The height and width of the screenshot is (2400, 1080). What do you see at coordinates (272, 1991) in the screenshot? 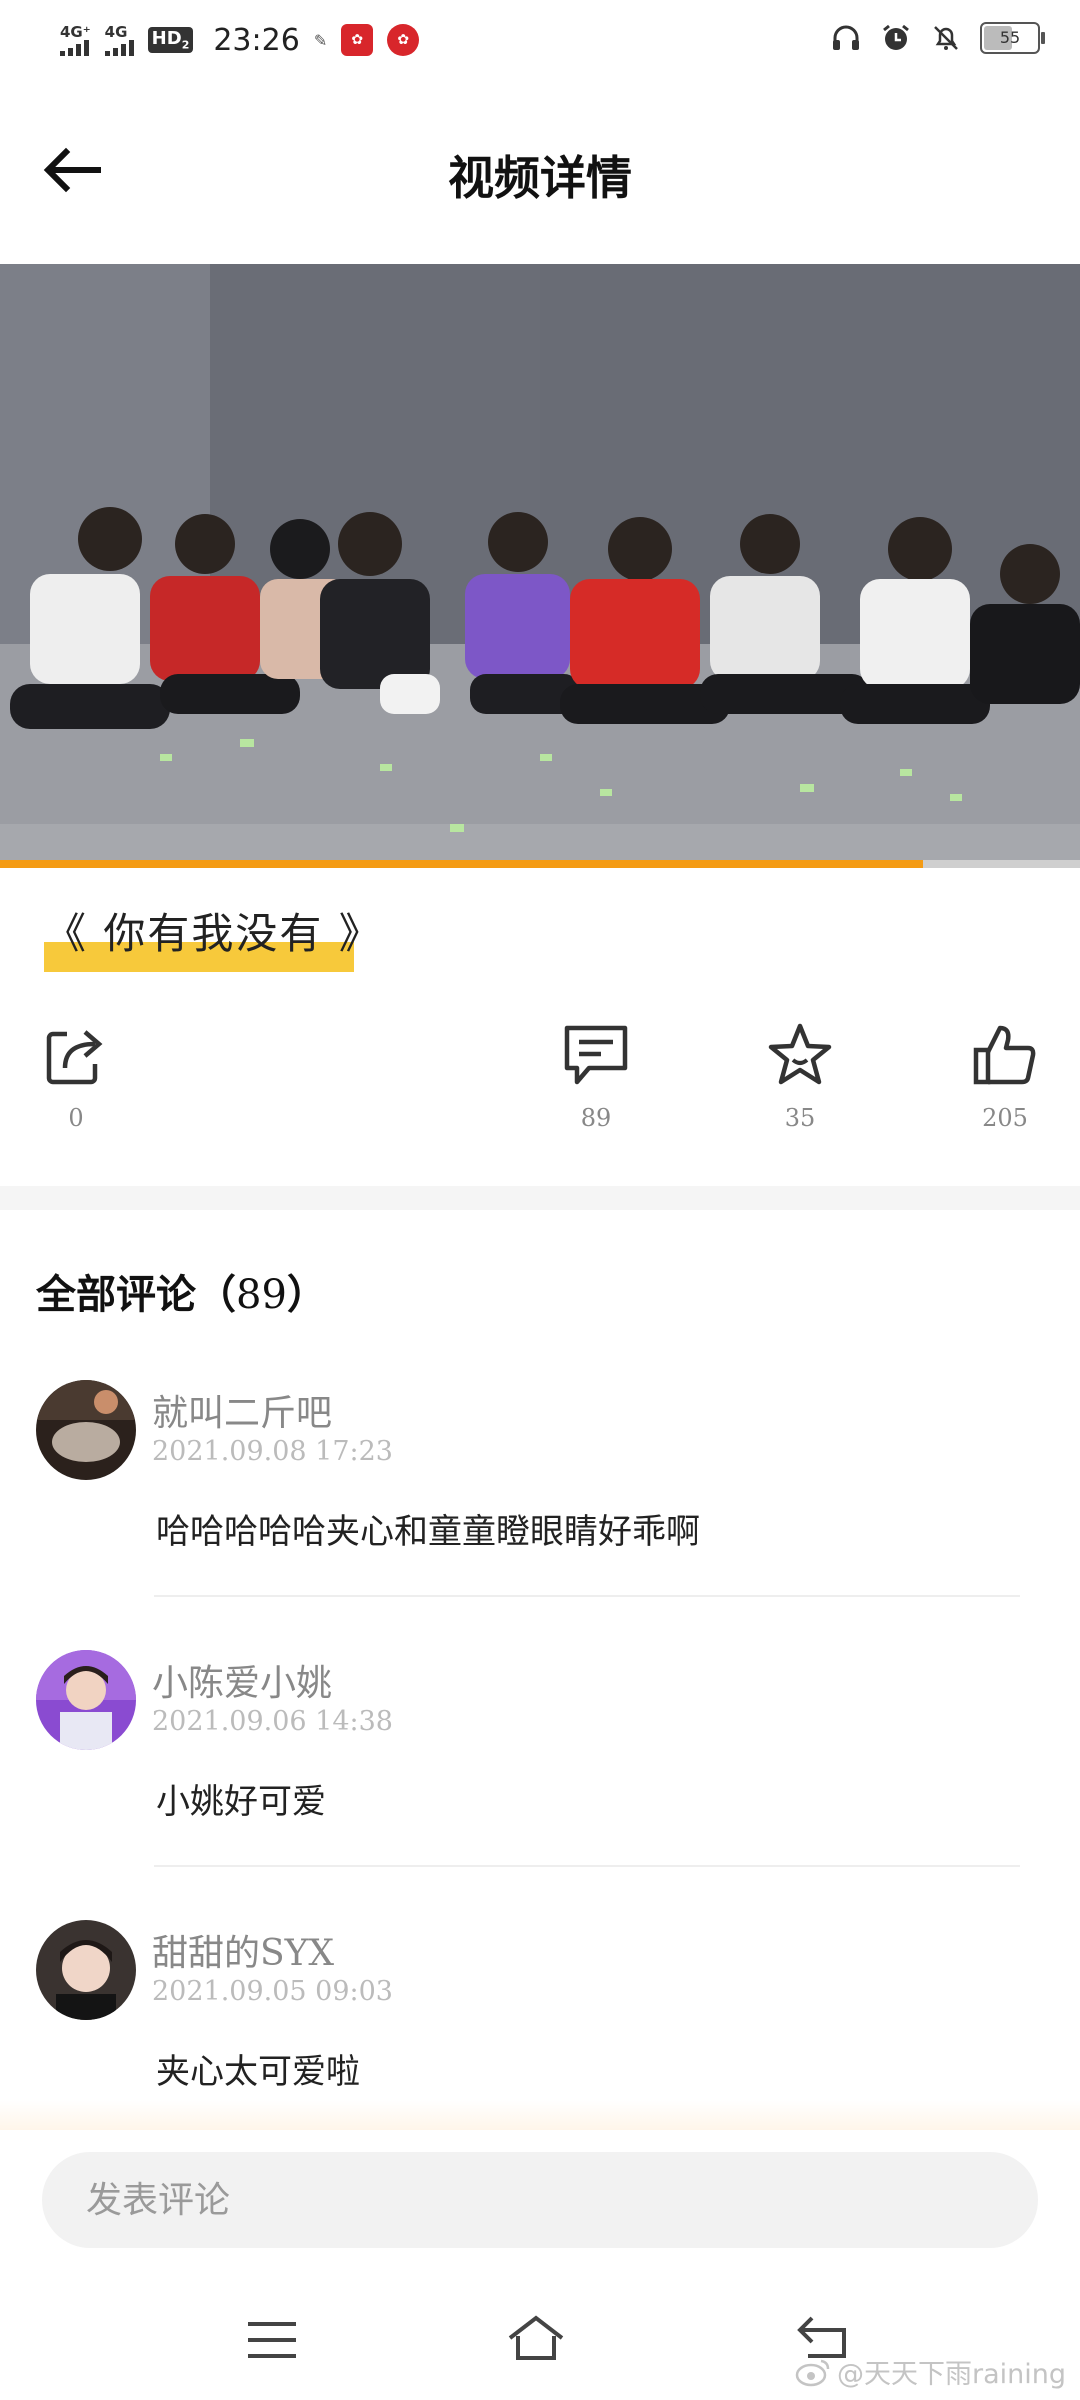
I see `comment-time: 2021.09.05 09:03` at bounding box center [272, 1991].